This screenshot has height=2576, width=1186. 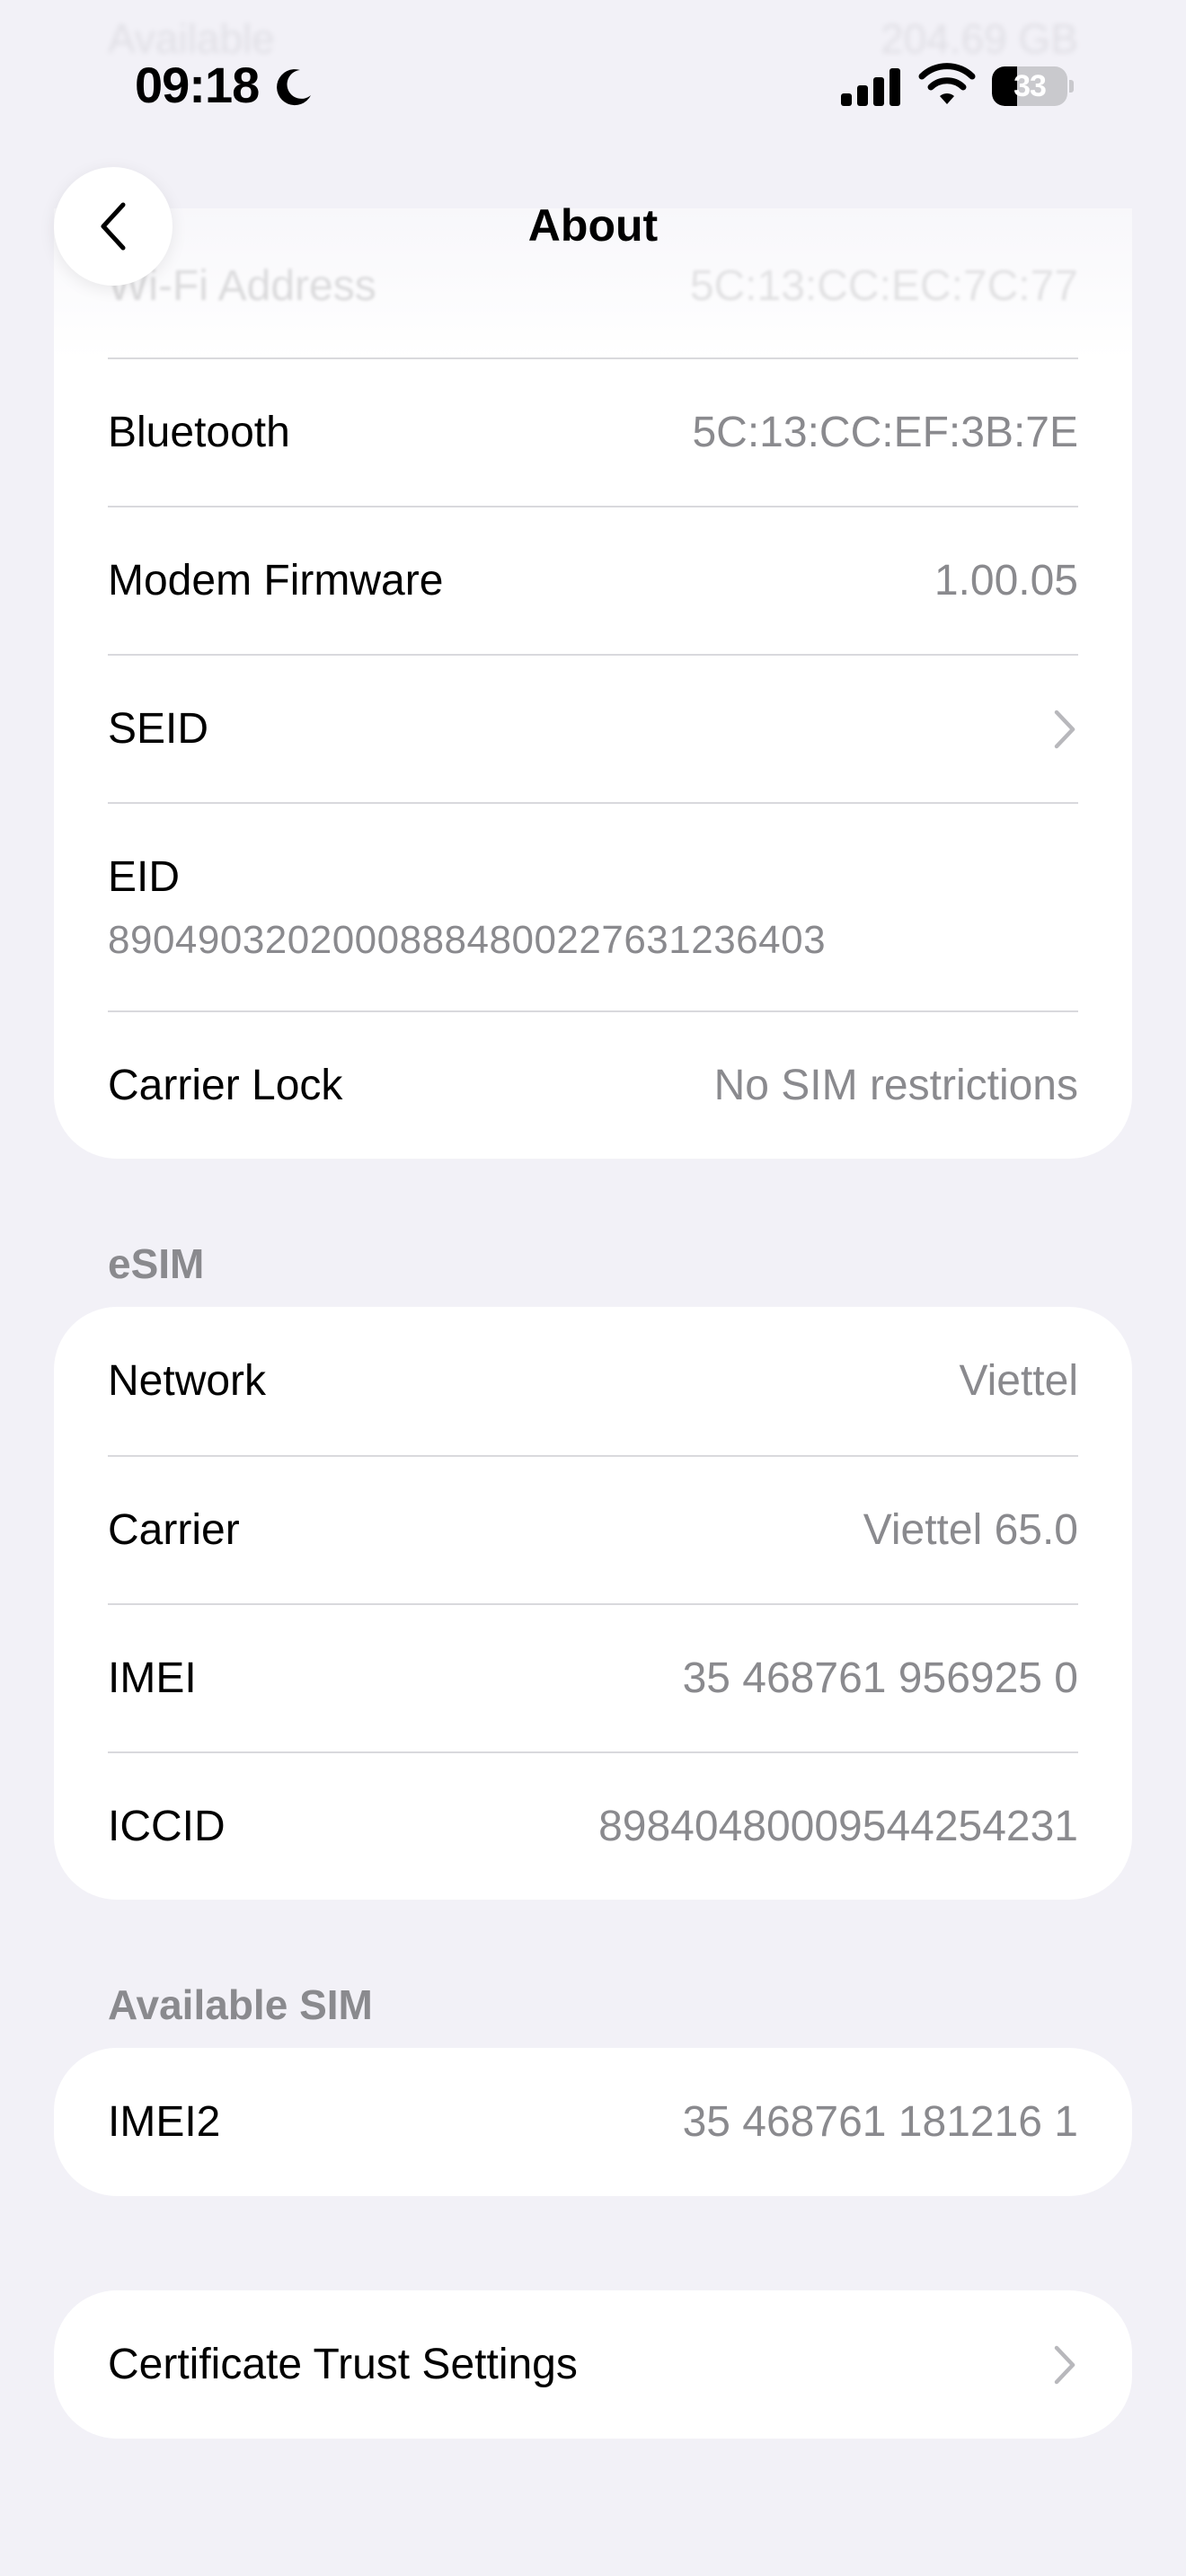 I want to click on row-label: Certificate Trust Settings, so click(x=343, y=2364).